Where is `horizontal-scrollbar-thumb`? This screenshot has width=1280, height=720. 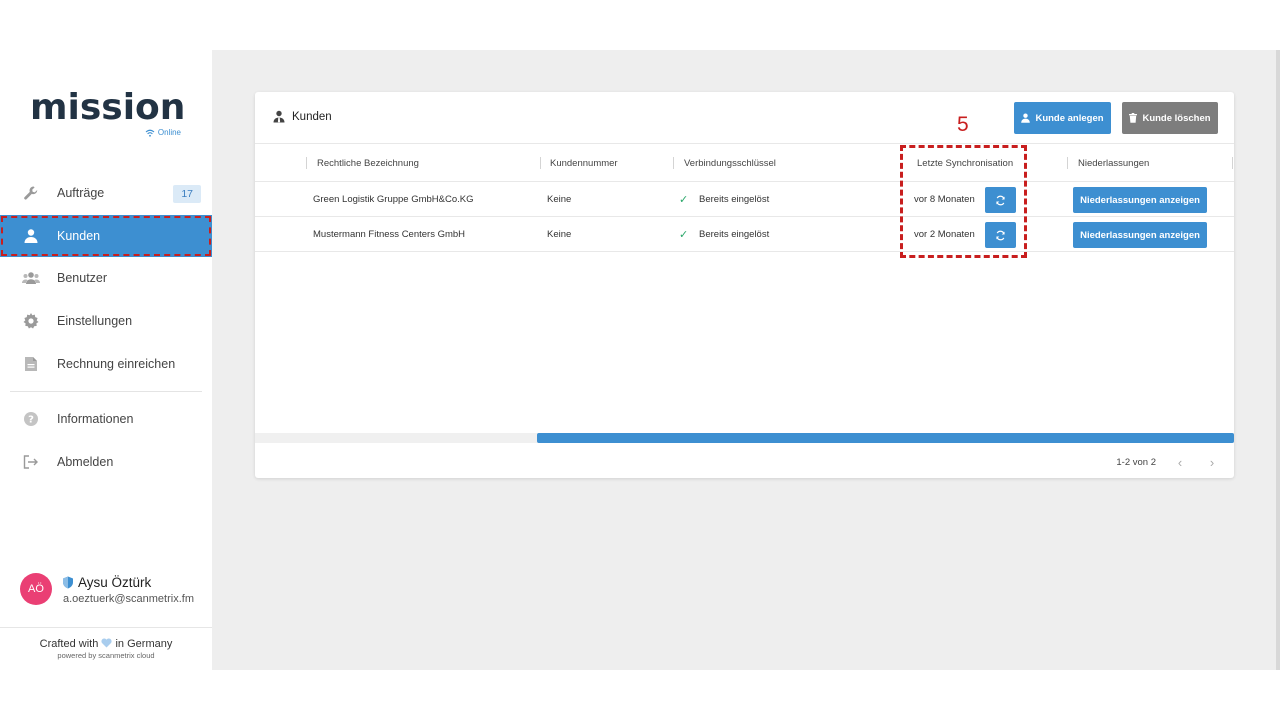 horizontal-scrollbar-thumb is located at coordinates (885, 438).